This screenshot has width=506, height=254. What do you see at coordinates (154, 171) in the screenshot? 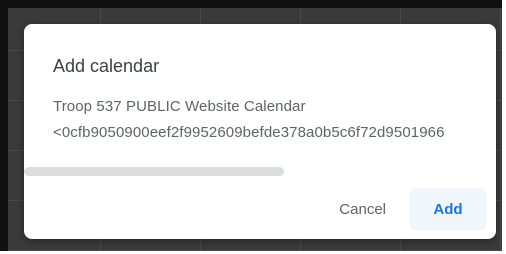
I see `scrollbar-thumb` at bounding box center [154, 171].